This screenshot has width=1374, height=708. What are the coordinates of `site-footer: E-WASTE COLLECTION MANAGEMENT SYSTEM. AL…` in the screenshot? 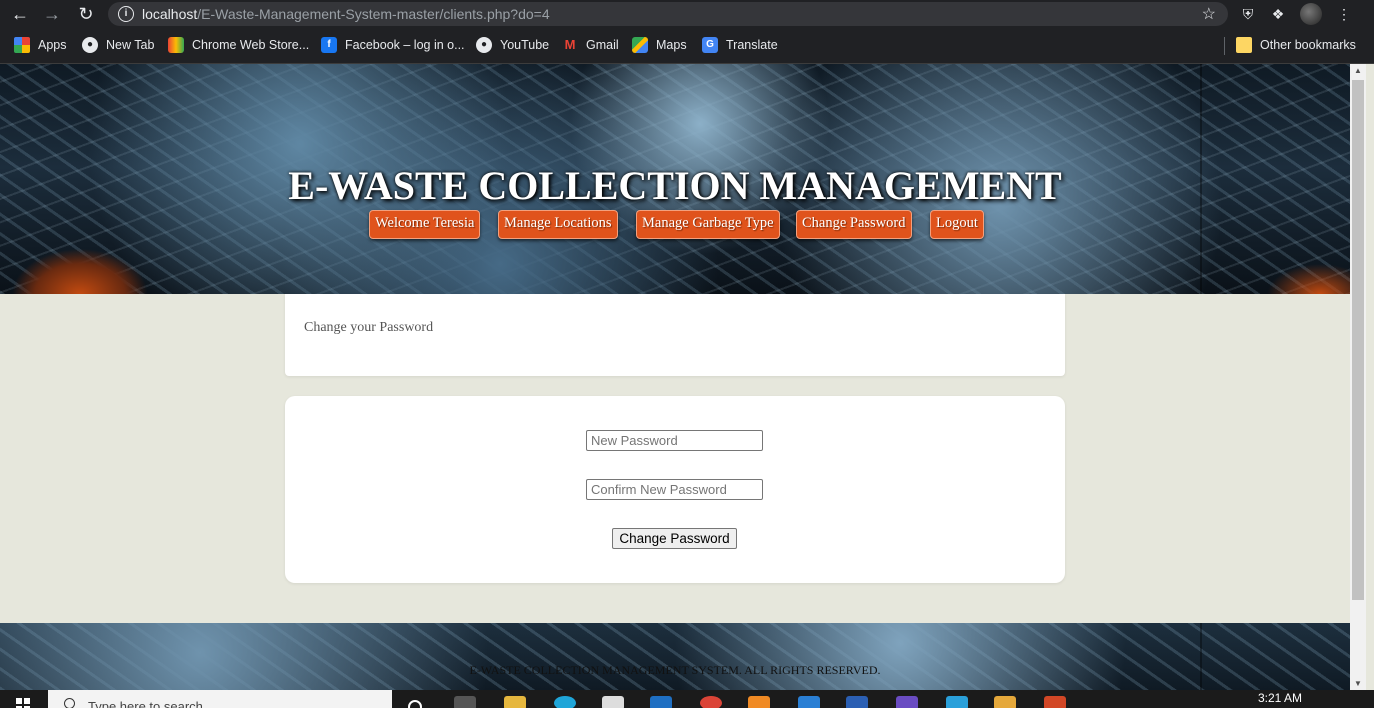 It's located at (675, 656).